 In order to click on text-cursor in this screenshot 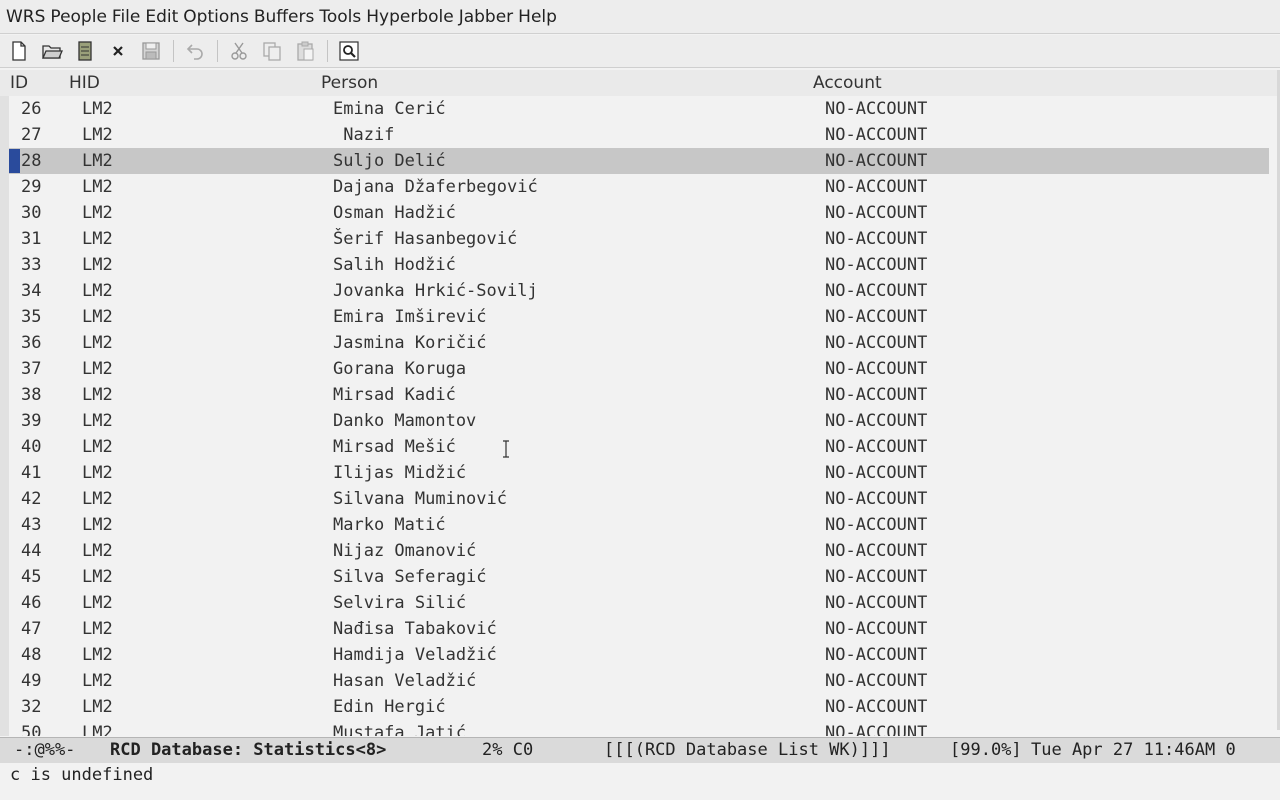, I will do `click(14, 161)`.